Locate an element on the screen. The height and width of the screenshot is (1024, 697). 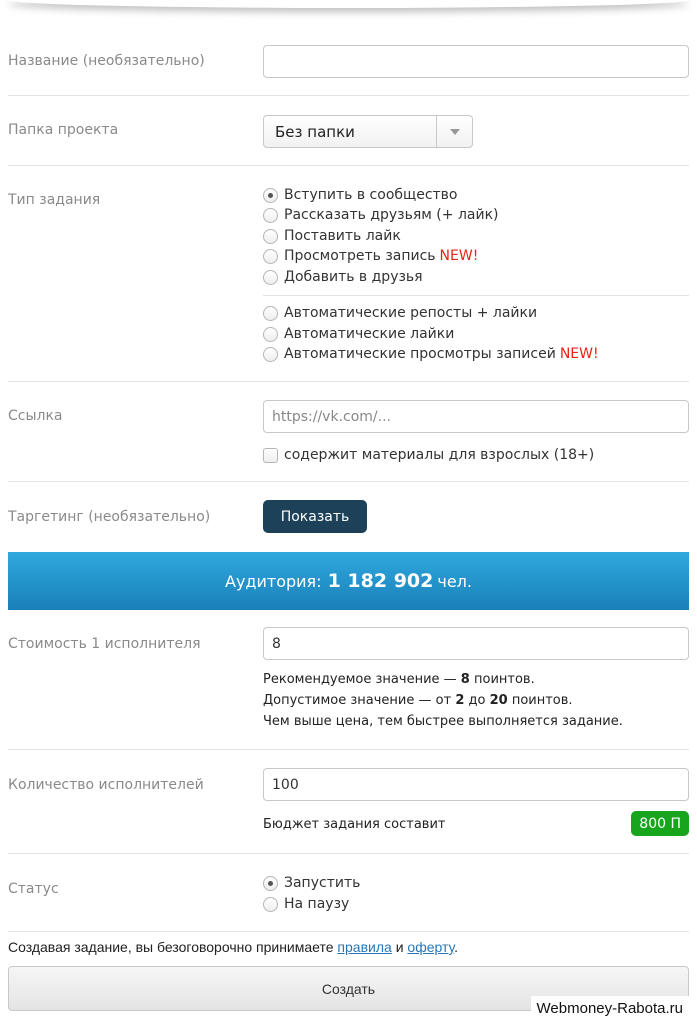
allowed-prefix: Допустимое значение — от is located at coordinates (357, 700).